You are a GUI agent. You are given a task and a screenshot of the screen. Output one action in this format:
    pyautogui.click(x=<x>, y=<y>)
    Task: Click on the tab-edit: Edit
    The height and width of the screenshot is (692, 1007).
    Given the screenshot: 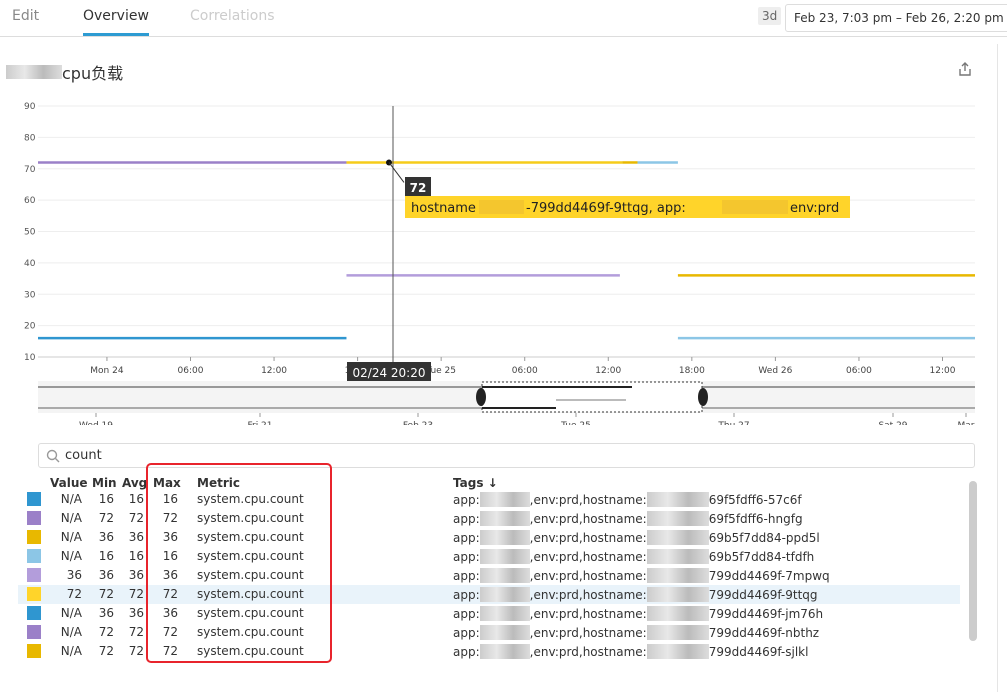 What is the action you would take?
    pyautogui.click(x=25, y=16)
    